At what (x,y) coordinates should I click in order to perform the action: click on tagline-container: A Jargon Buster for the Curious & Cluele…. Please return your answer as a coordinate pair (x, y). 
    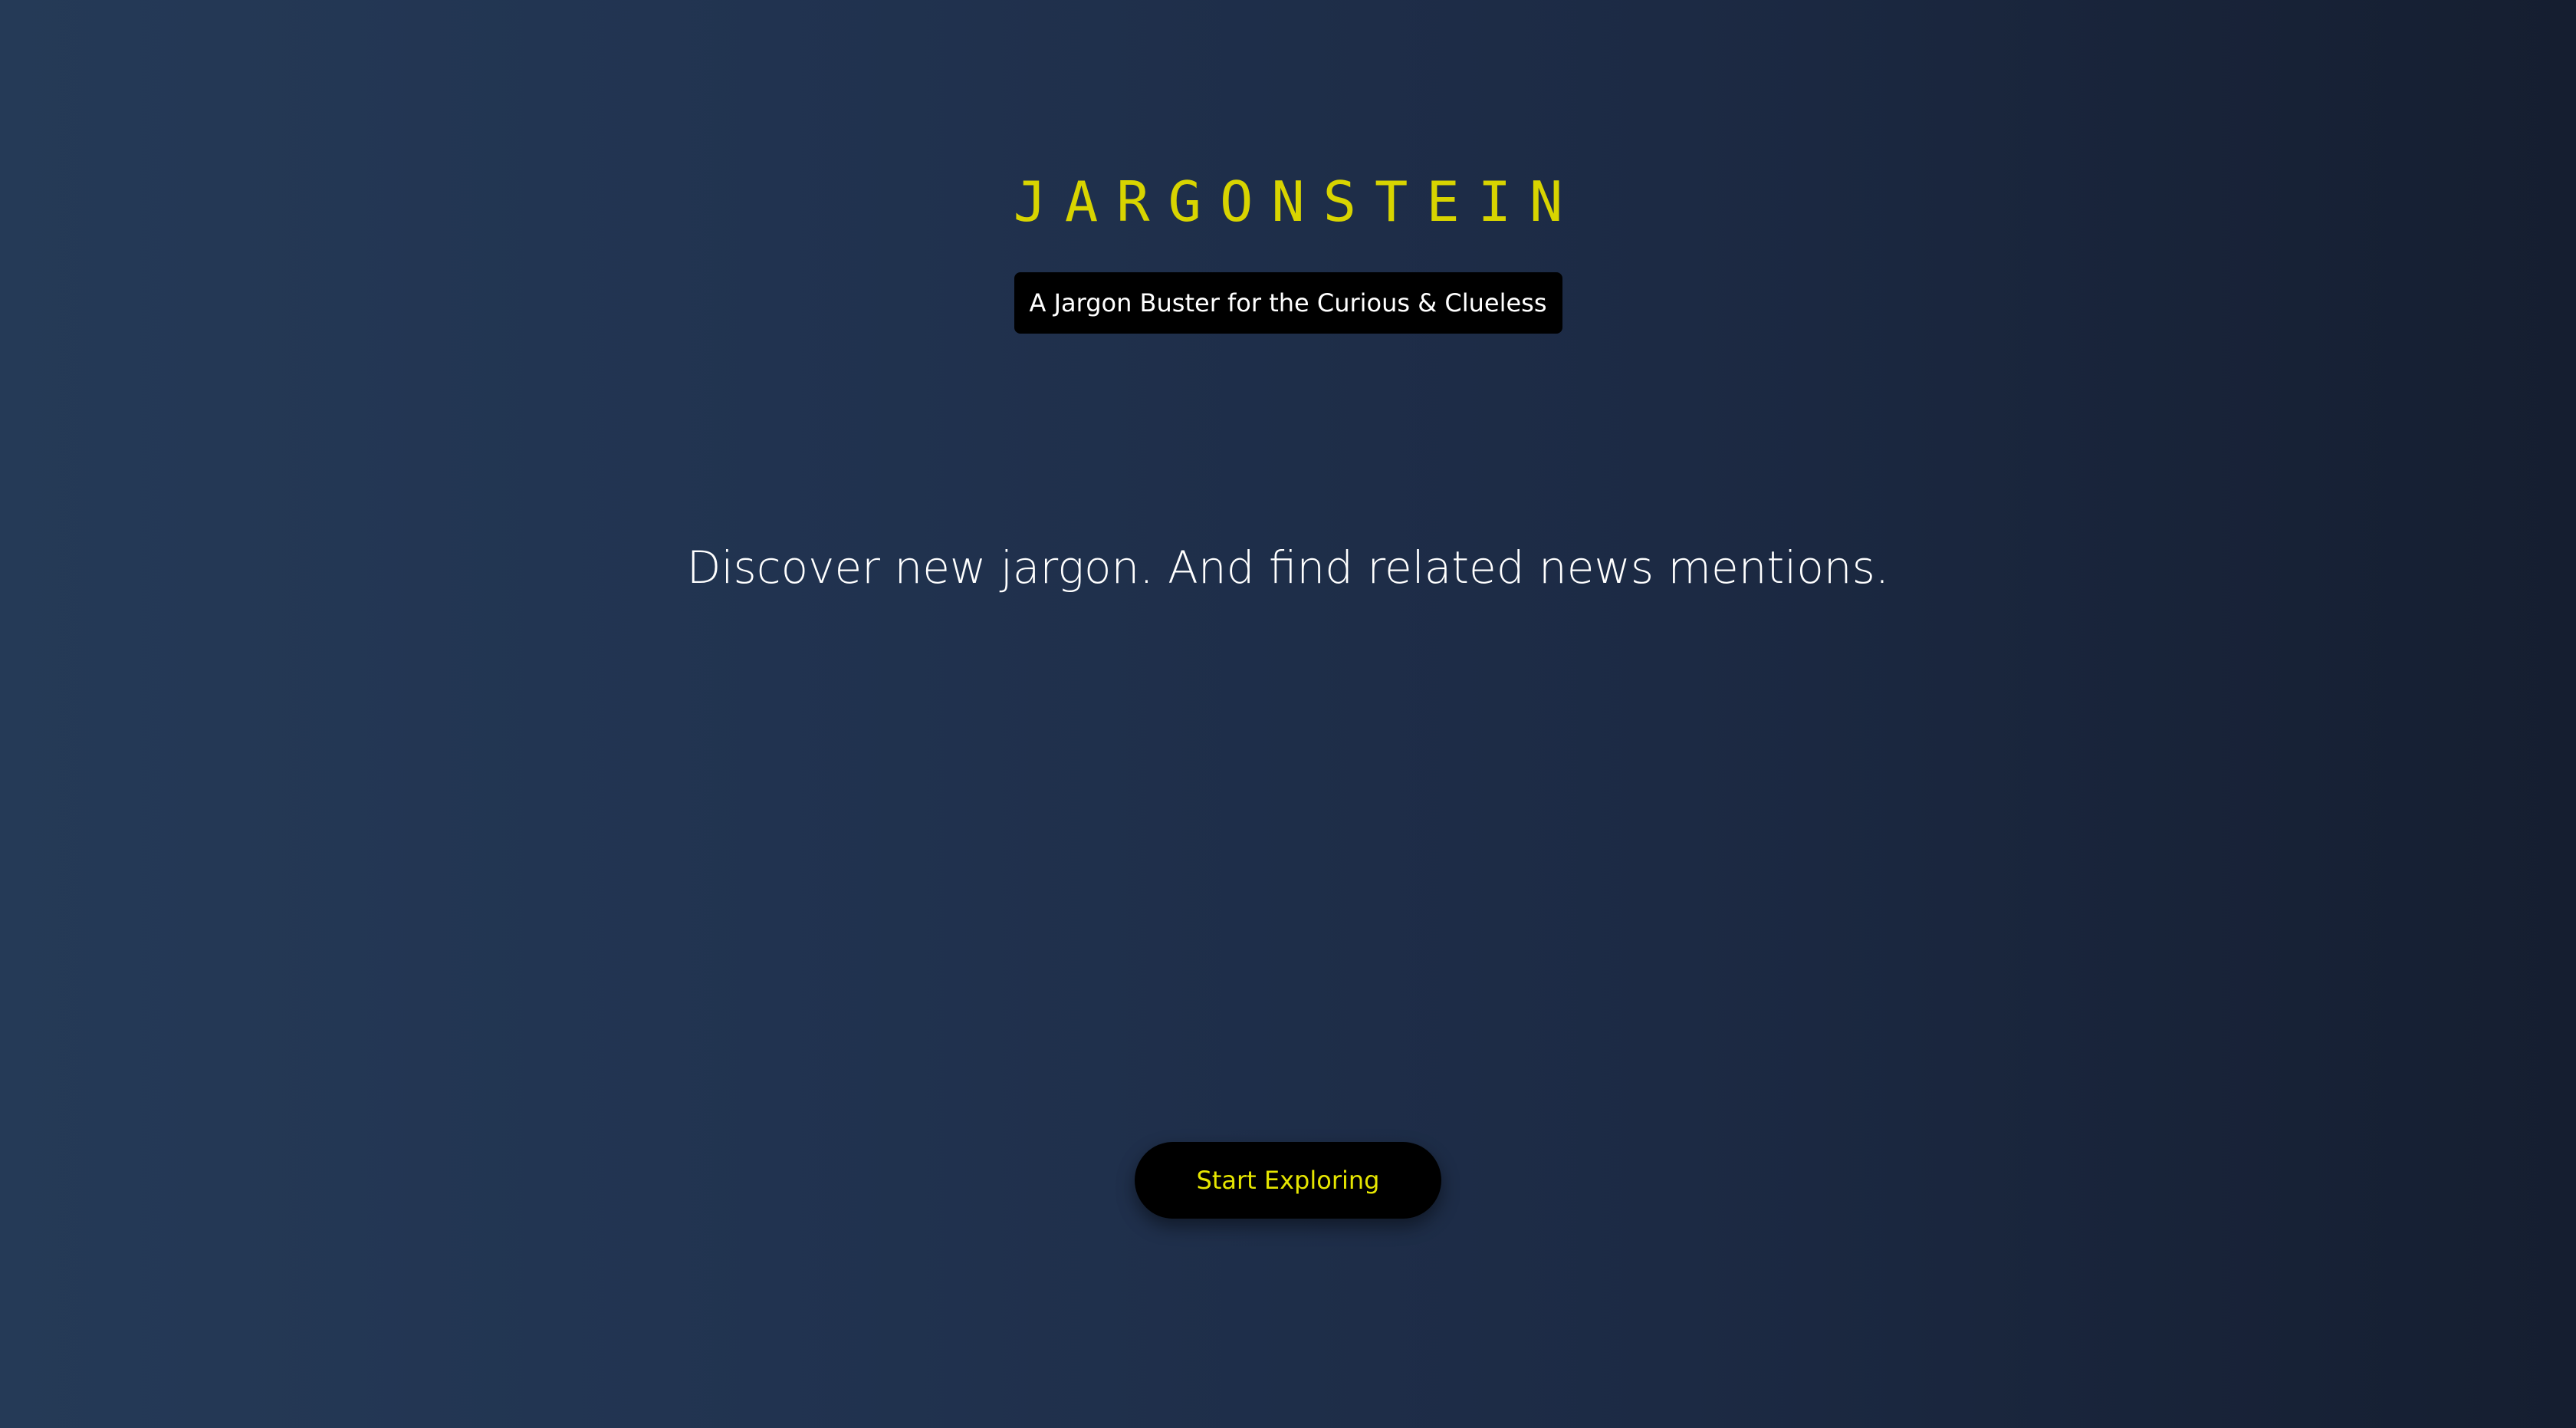
    Looking at the image, I should click on (1288, 303).